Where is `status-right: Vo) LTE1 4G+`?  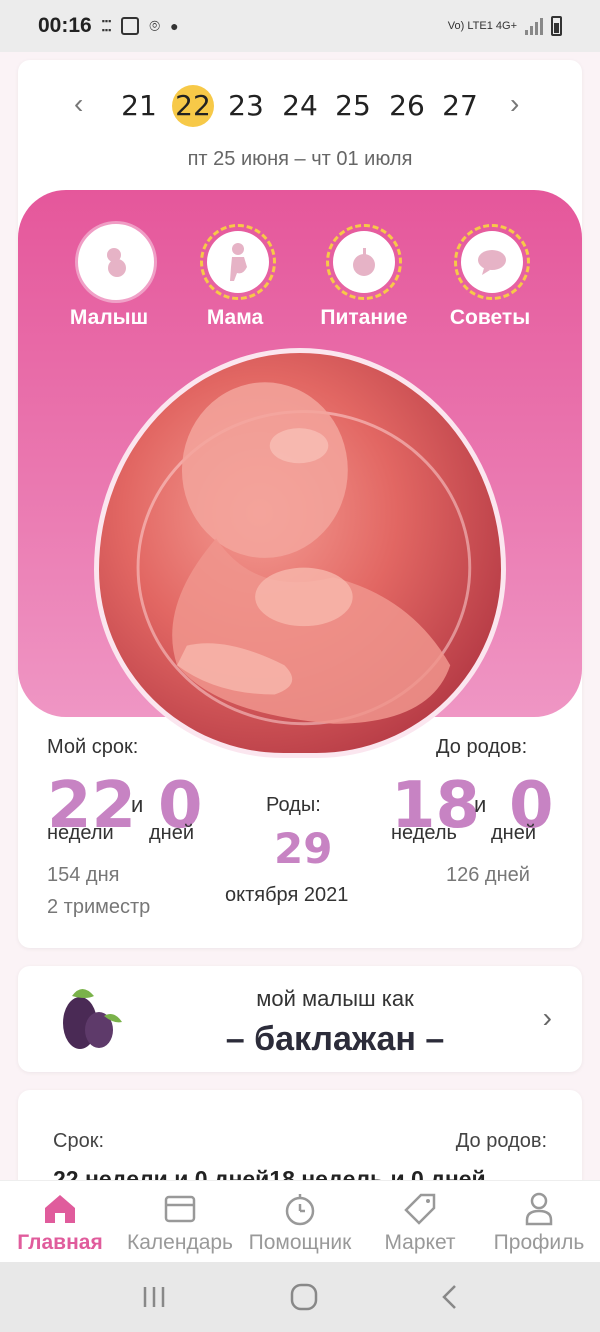 status-right: Vo) LTE1 4G+ is located at coordinates (505, 26).